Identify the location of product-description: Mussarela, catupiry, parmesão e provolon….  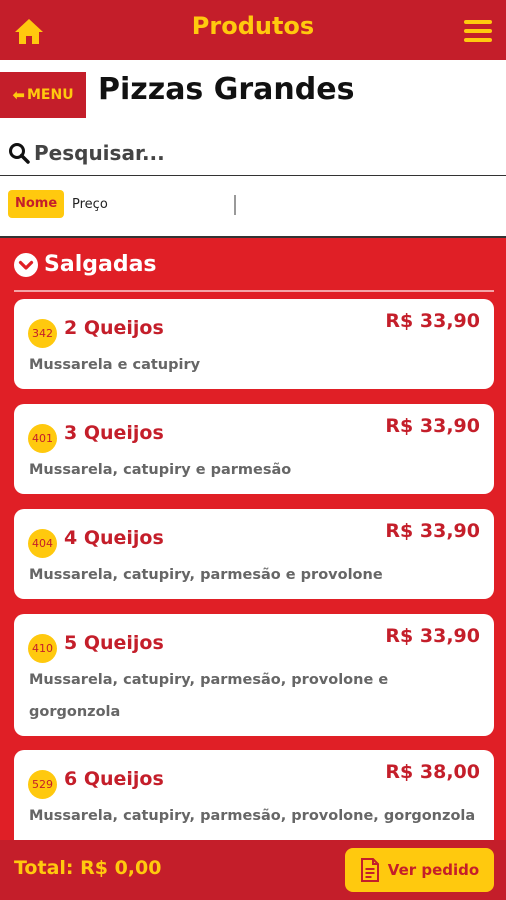
(206, 575).